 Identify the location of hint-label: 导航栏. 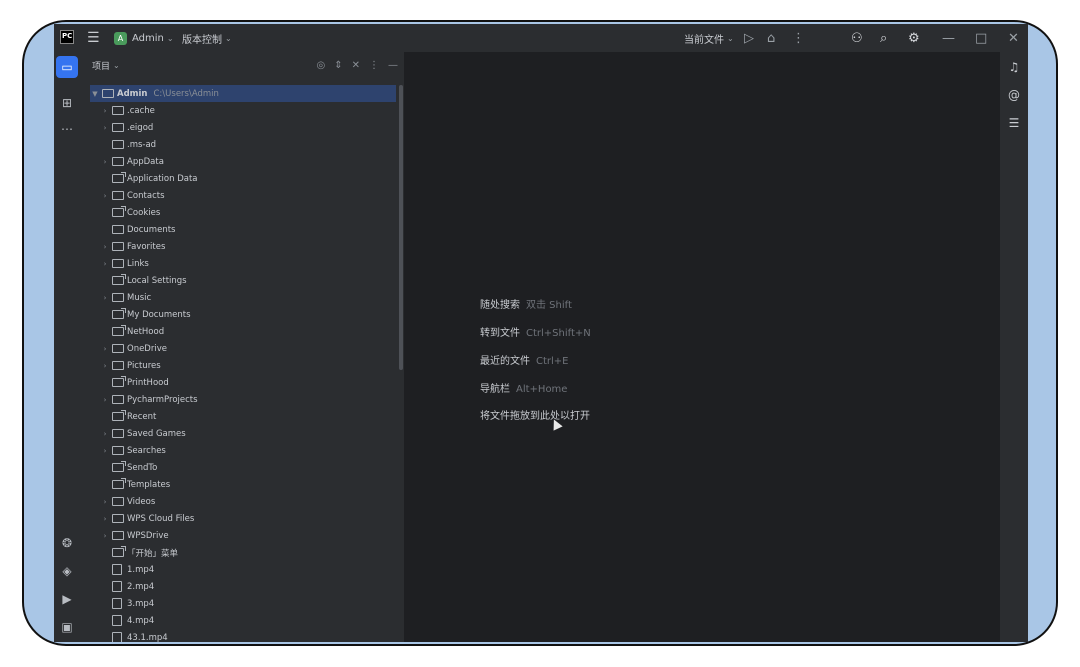
(495, 389).